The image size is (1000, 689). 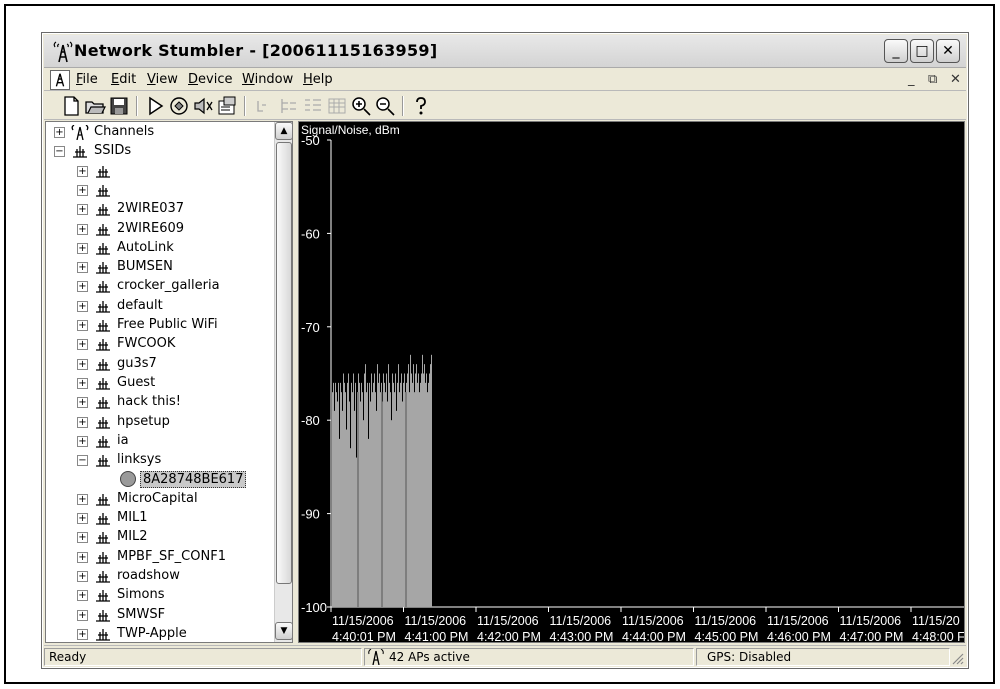 What do you see at coordinates (159, 518) in the screenshot?
I see `tree-item-ssid: + MIL1` at bounding box center [159, 518].